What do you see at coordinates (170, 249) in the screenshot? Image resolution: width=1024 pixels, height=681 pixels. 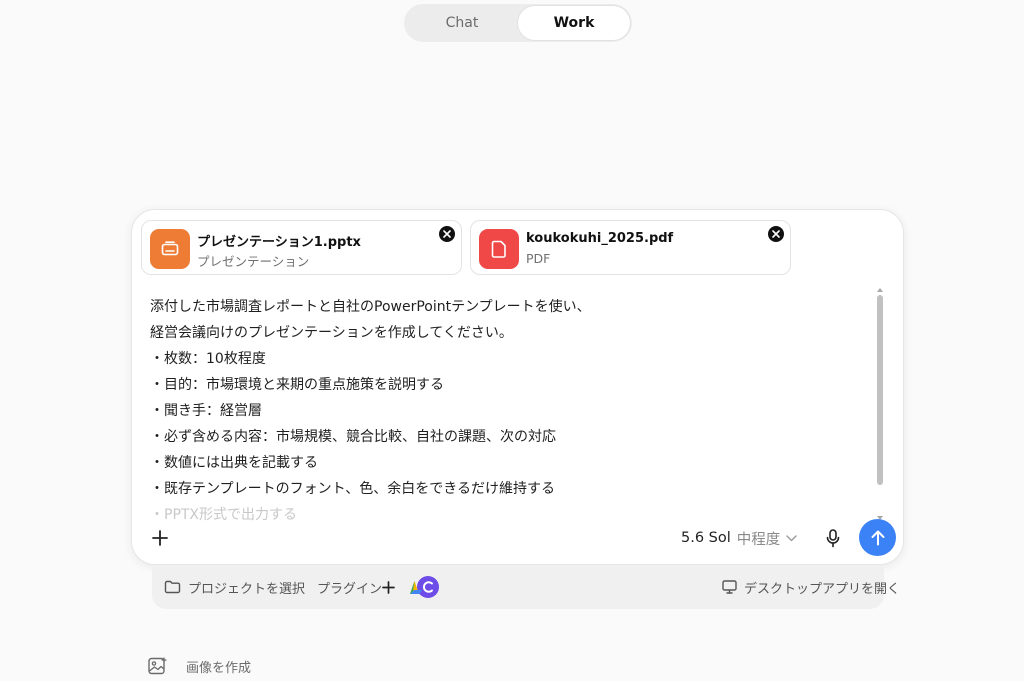 I see `presentation-icon` at bounding box center [170, 249].